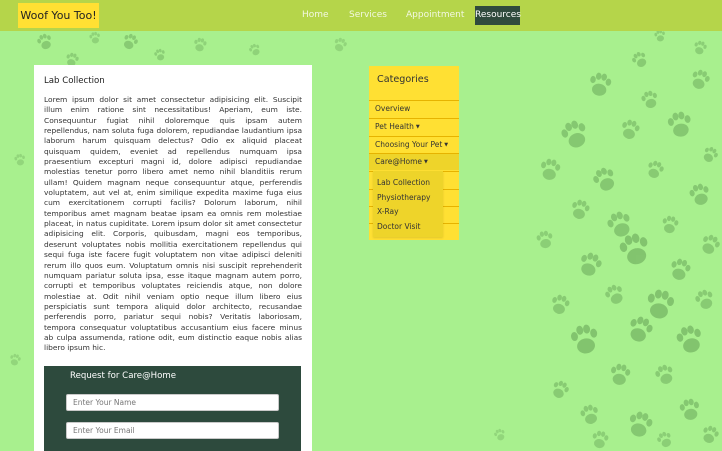 This screenshot has width=722, height=451. I want to click on category-choosing-your-pet: Choosing Your Pet ▼, so click(414, 144).